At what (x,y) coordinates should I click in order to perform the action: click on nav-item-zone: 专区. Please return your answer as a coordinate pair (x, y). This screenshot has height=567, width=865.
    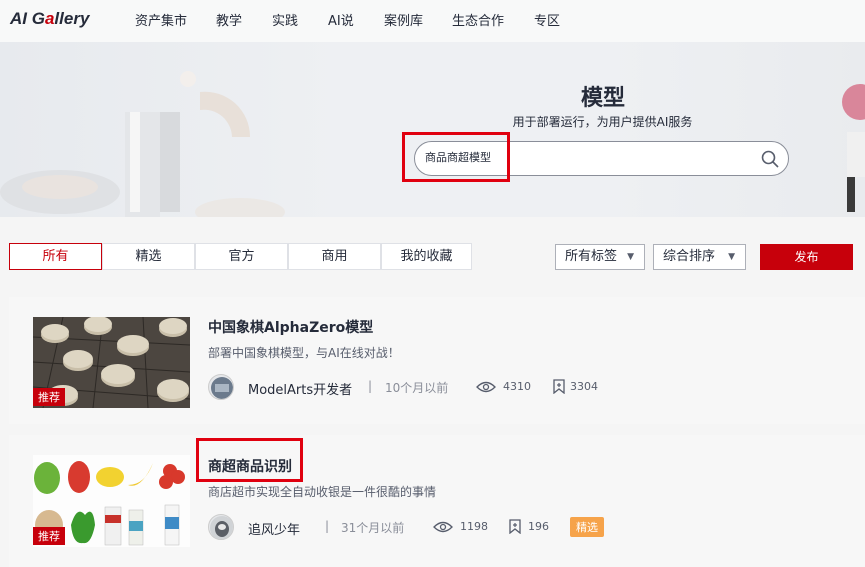
    Looking at the image, I should click on (547, 19).